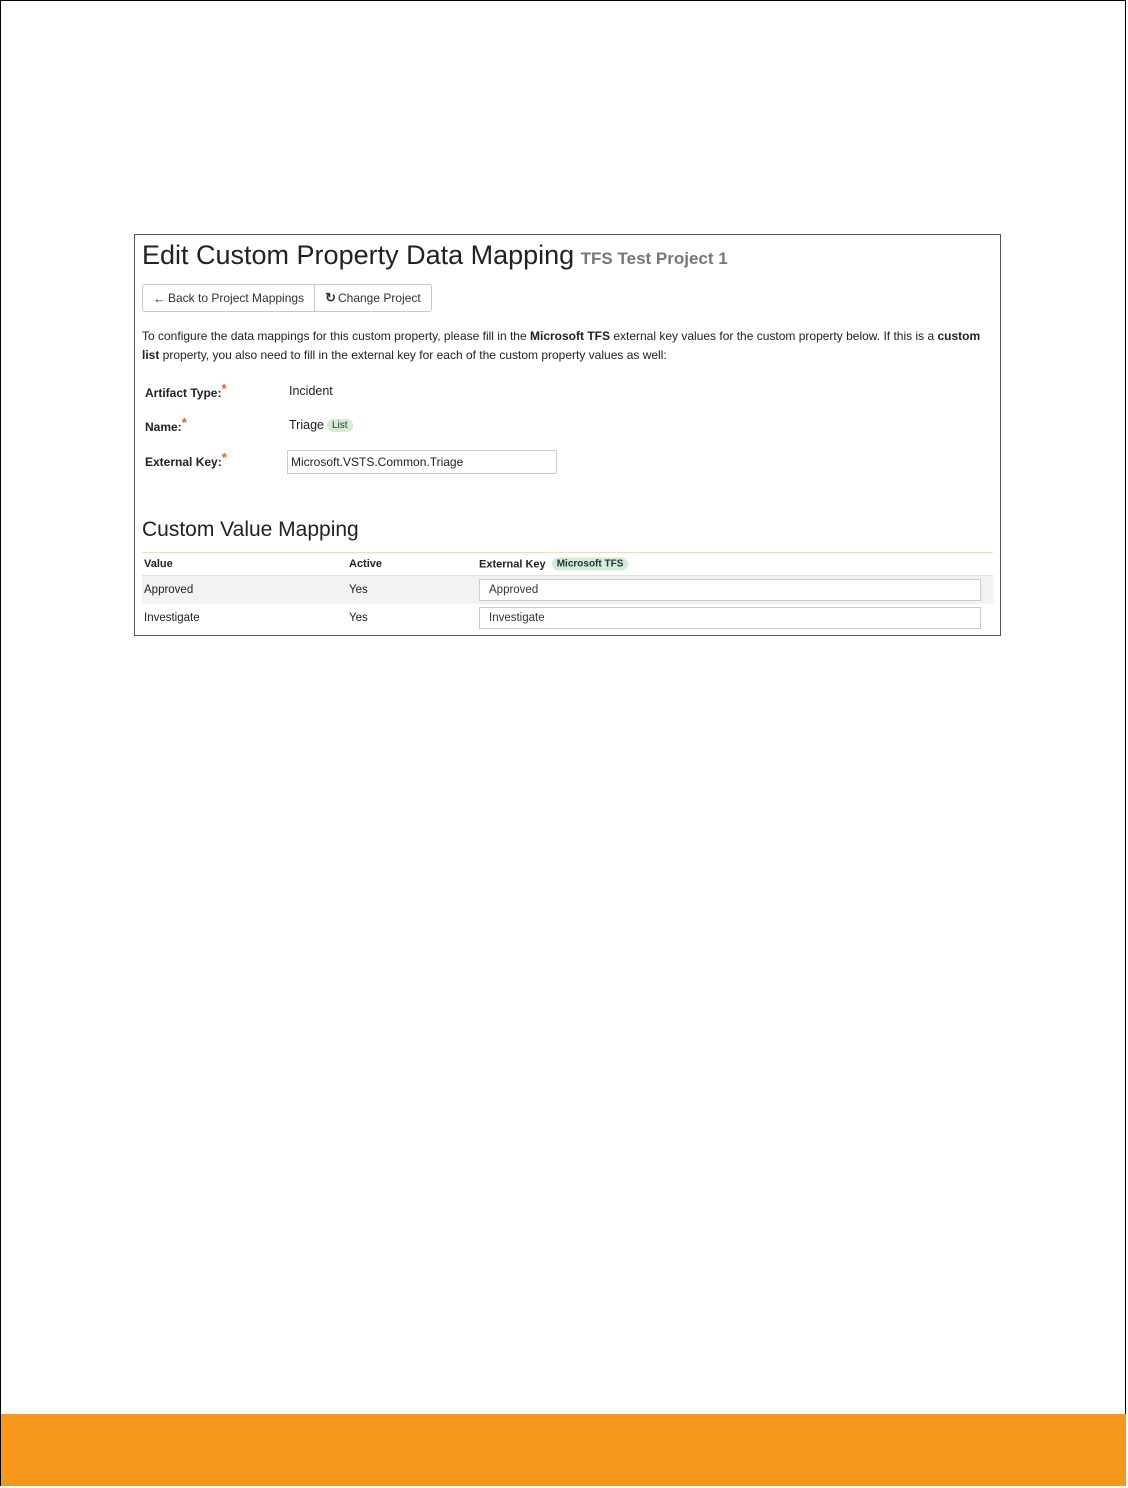  I want to click on back-button-label: Back to Project Mappings, so click(236, 298).